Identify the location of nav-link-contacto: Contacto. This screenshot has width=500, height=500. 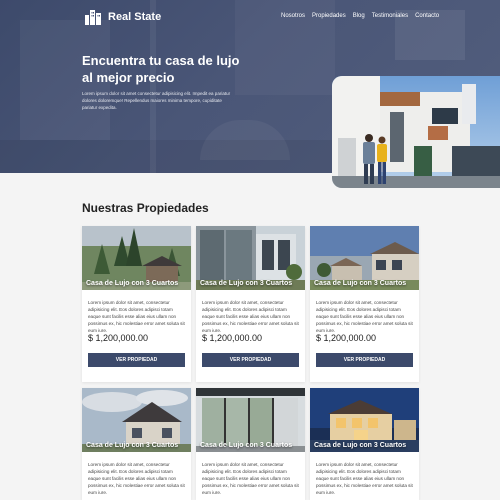
(427, 16).